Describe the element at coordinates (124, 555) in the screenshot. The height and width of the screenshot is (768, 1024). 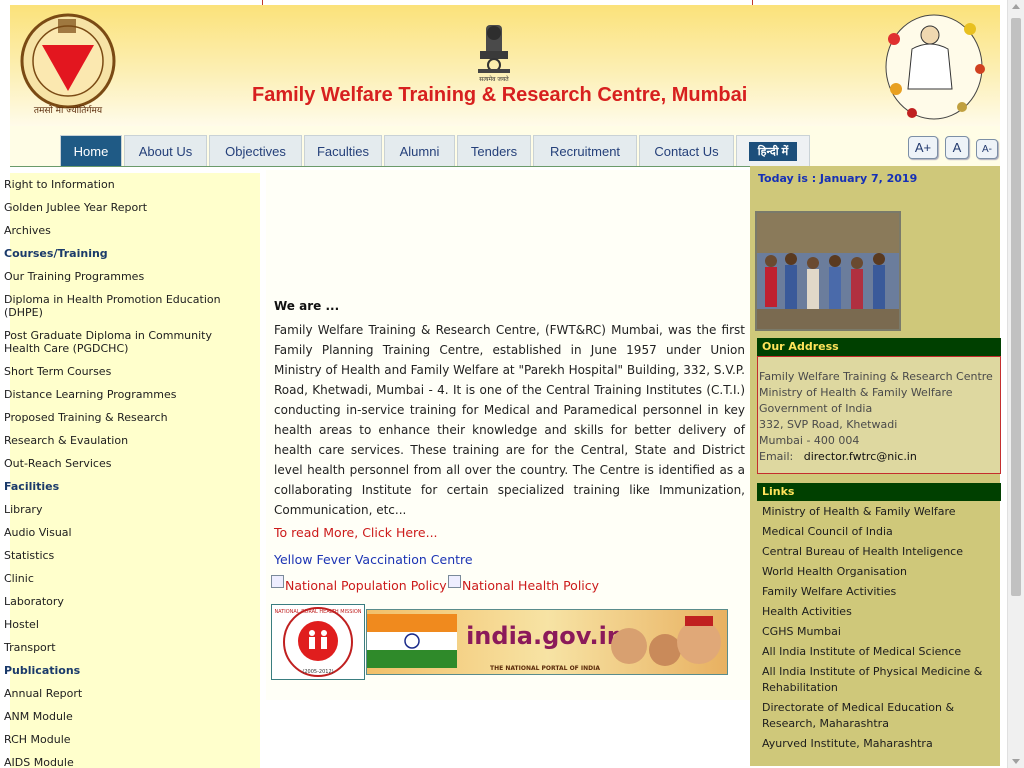
I see `sidebar-item-statistics: Statistics` at that location.